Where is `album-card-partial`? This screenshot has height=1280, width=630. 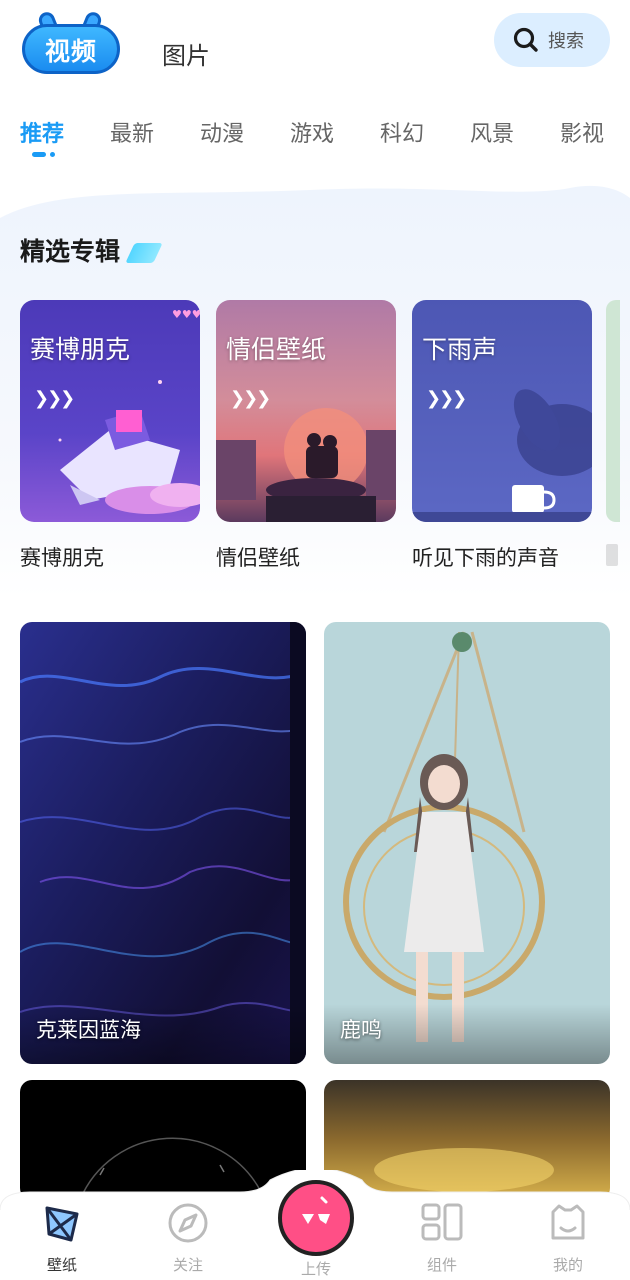
album-card-partial is located at coordinates (613, 411).